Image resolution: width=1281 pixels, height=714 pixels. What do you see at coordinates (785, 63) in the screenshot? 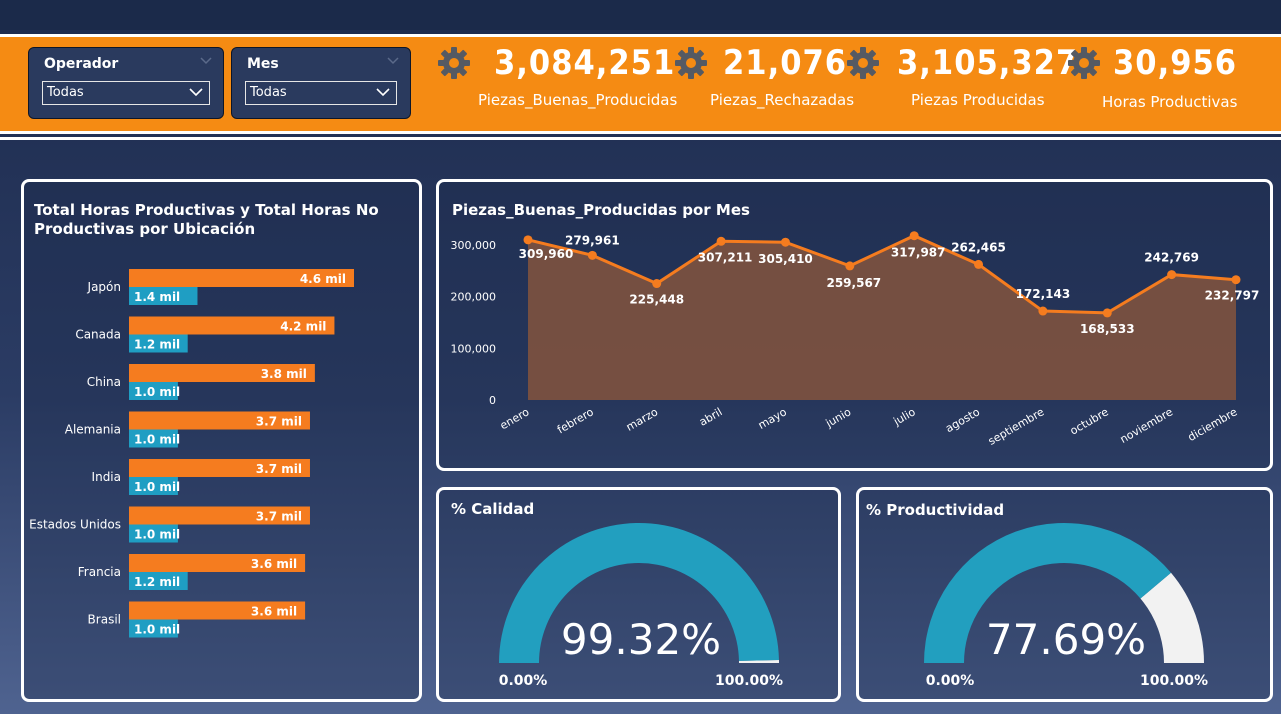
I see `kpi-piezas-rechazadas-value: 21,076` at bounding box center [785, 63].